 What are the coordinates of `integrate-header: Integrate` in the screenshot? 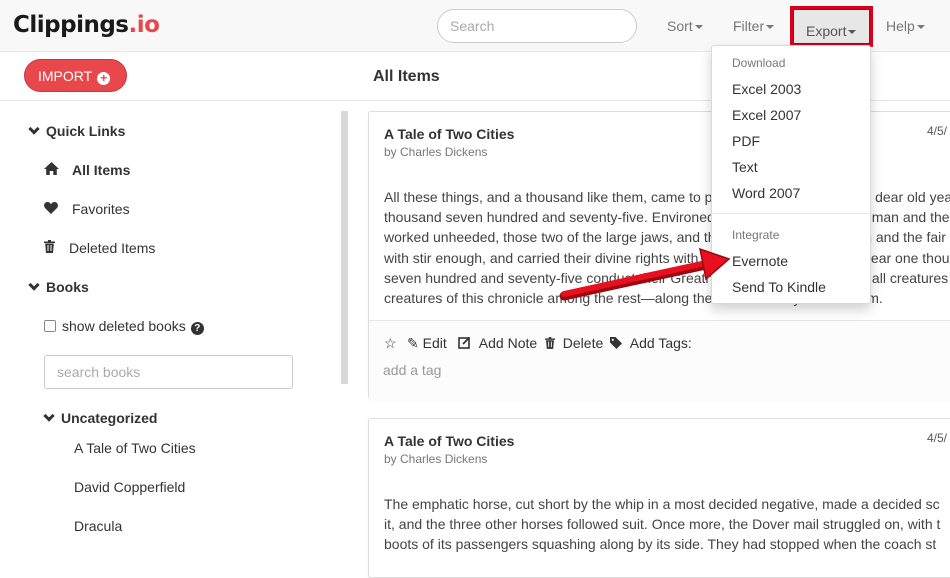 It's located at (756, 235).